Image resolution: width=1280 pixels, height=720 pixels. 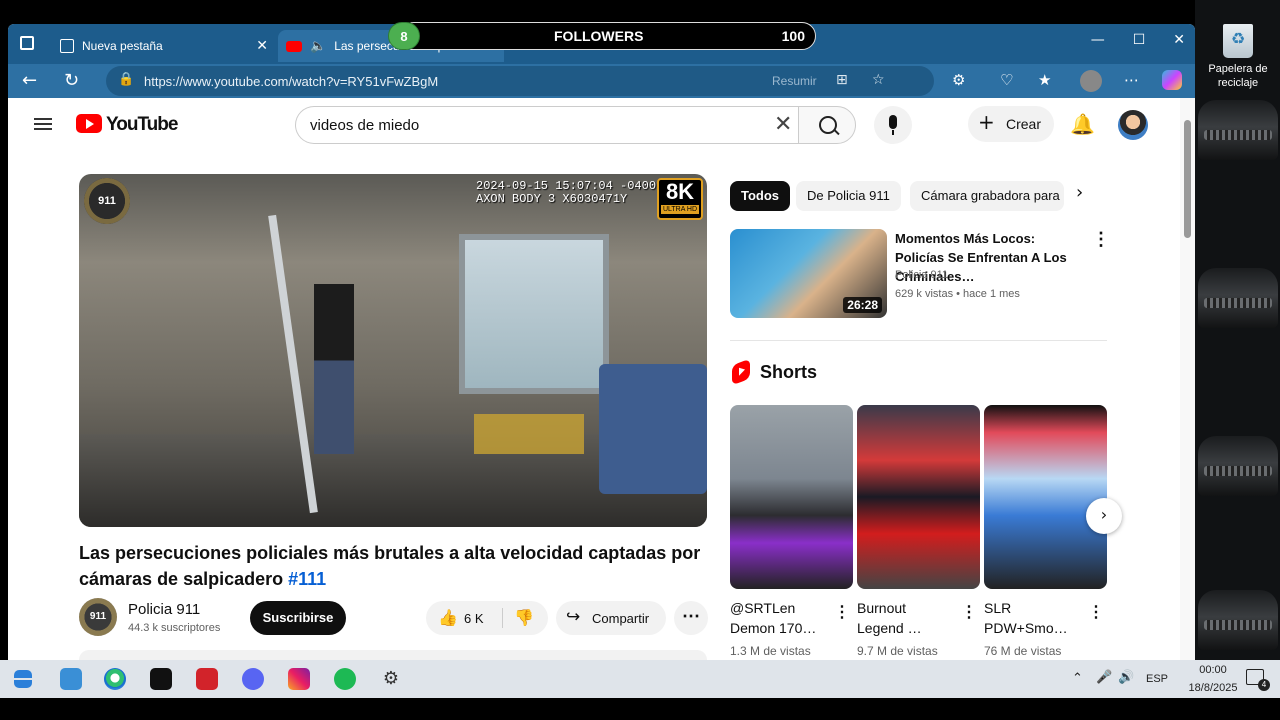 I want to click on recommended-thumbnail: 26:28, so click(x=808, y=273).